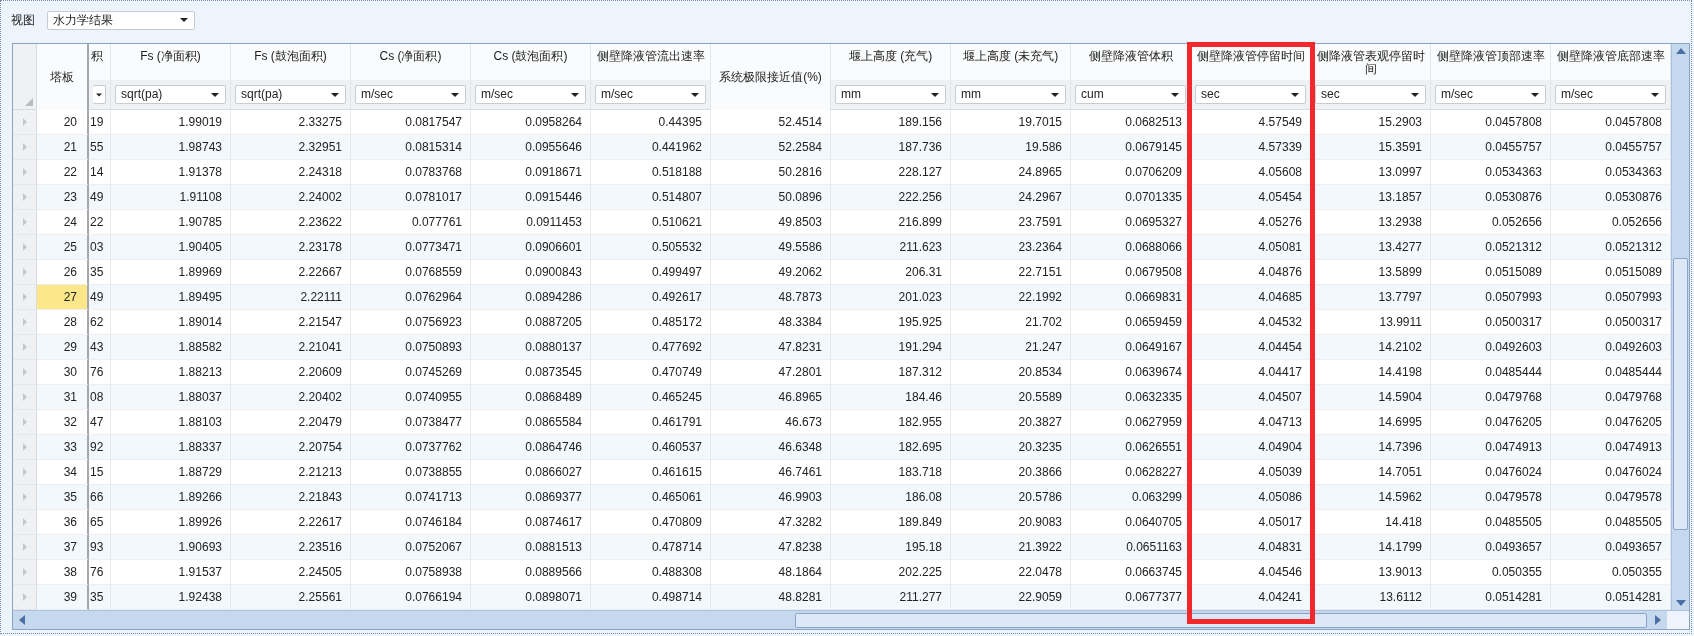 This screenshot has width=1694, height=636. I want to click on table-cell: 0.505532, so click(651, 247).